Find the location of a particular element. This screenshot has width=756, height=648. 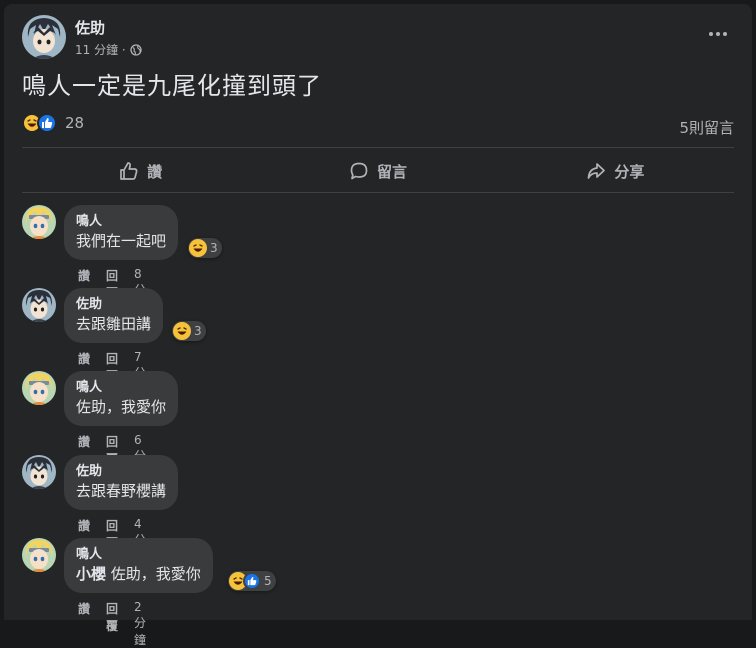

comment-text: 我們在一起吧 is located at coordinates (121, 241).